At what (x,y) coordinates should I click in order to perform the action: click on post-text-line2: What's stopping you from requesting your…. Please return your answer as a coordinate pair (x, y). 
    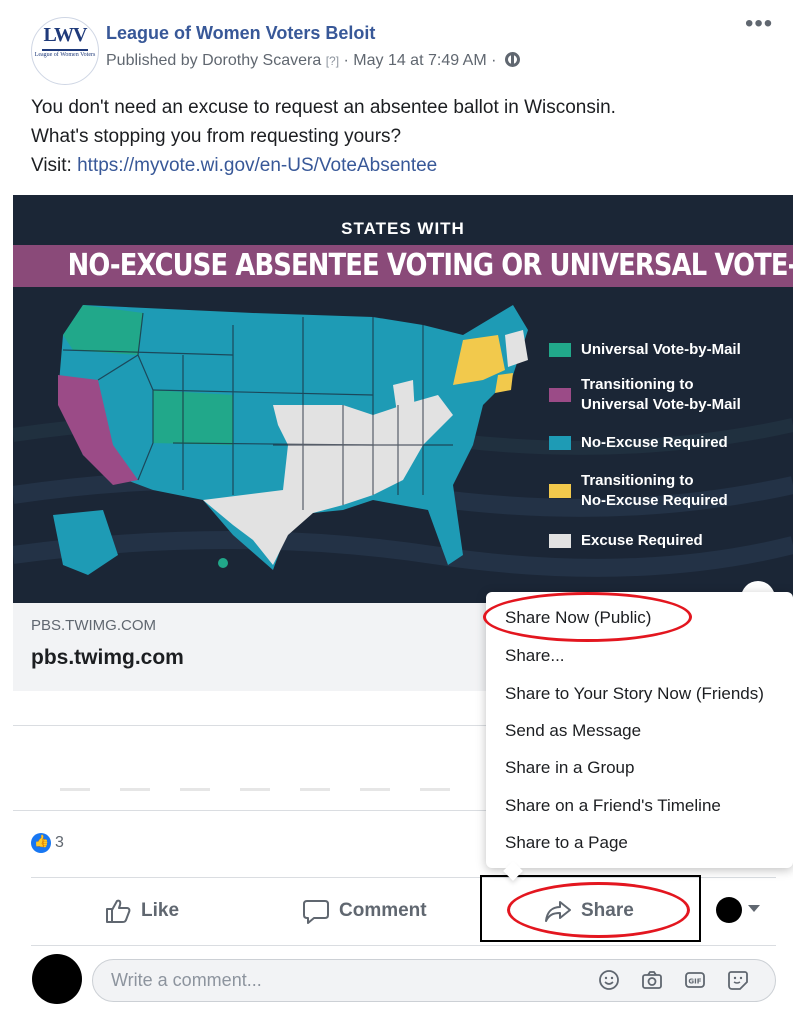
    Looking at the image, I should click on (216, 136).